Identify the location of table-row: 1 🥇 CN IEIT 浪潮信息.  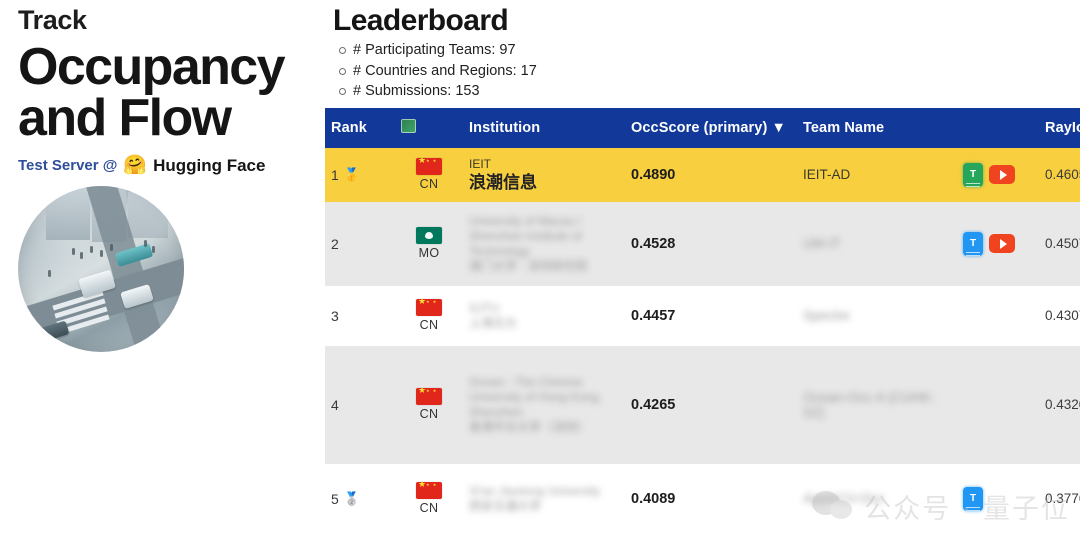
(702, 174).